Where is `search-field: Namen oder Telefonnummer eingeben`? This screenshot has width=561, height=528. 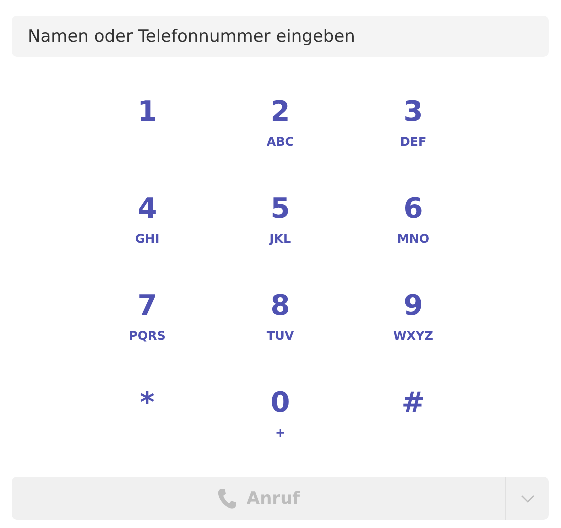
search-field: Namen oder Telefonnummer eingeben is located at coordinates (280, 37).